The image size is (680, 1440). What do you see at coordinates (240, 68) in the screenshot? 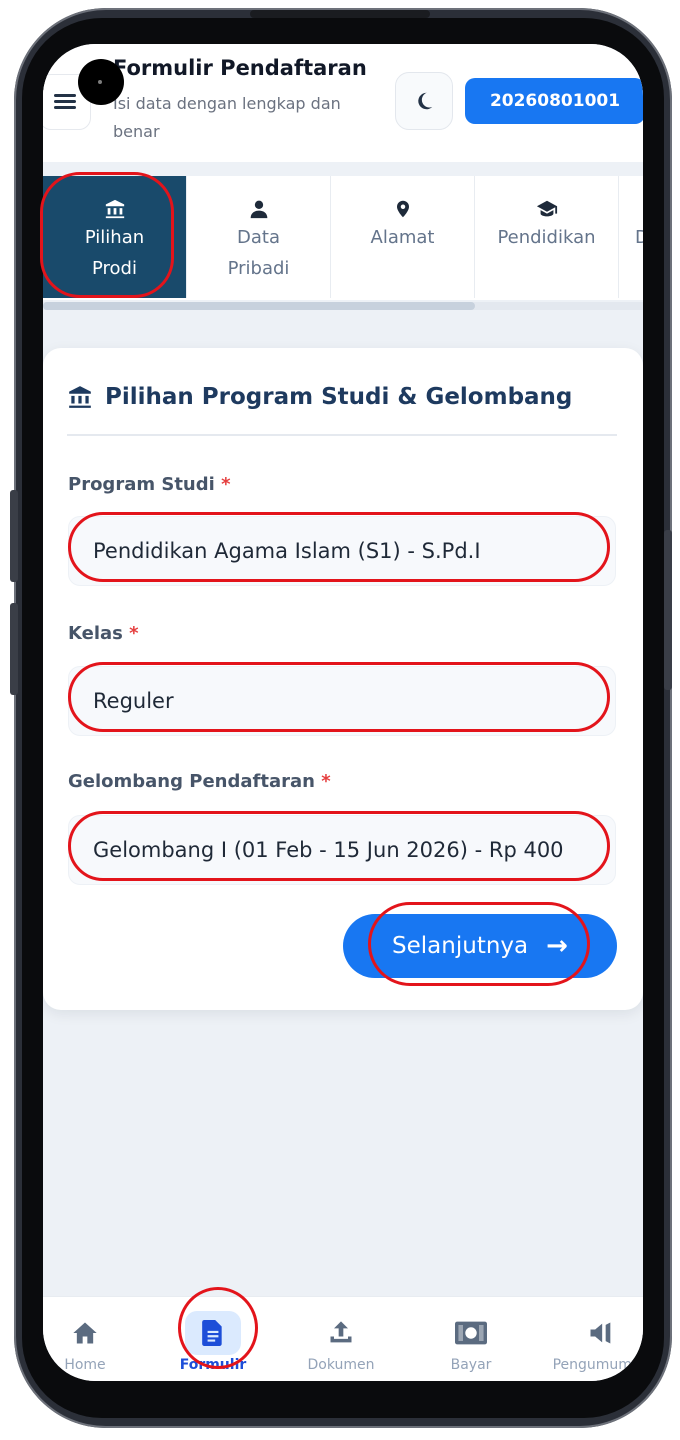
I see `page-title: Formulir Pendaftaran` at bounding box center [240, 68].